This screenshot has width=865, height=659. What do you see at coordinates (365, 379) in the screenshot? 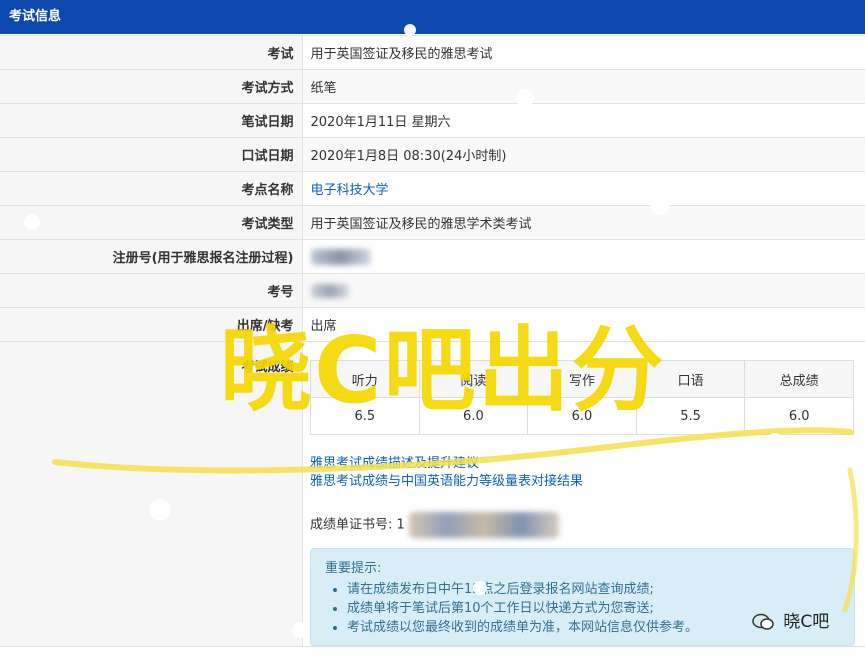
I see `score-header-listening: 听力` at bounding box center [365, 379].